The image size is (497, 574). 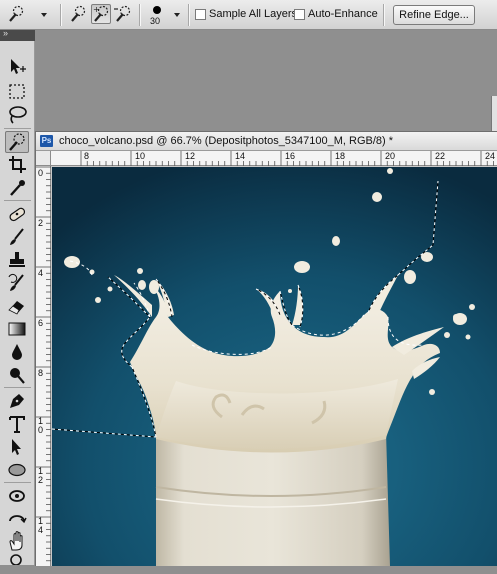 I want to click on lasso-icon, so click(x=18, y=115).